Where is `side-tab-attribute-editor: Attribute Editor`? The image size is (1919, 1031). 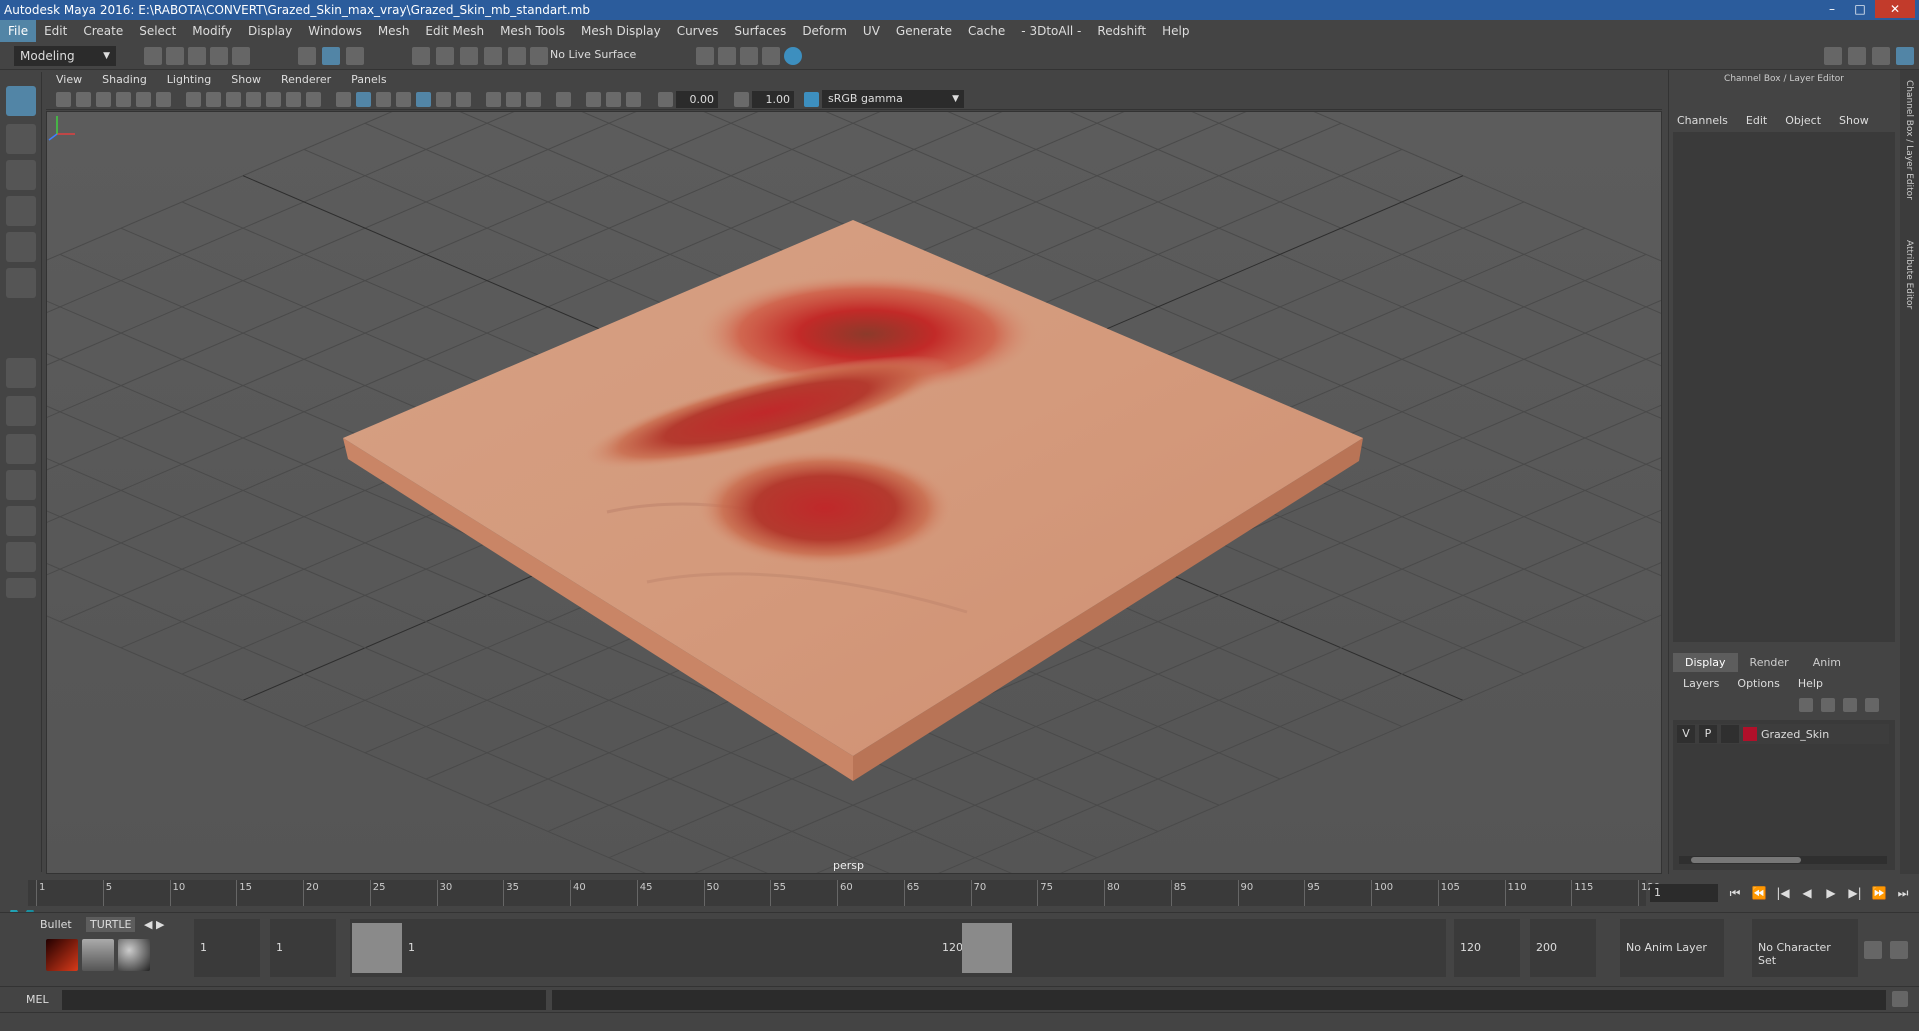
side-tab-attribute-editor: Attribute Editor is located at coordinates (1909, 274).